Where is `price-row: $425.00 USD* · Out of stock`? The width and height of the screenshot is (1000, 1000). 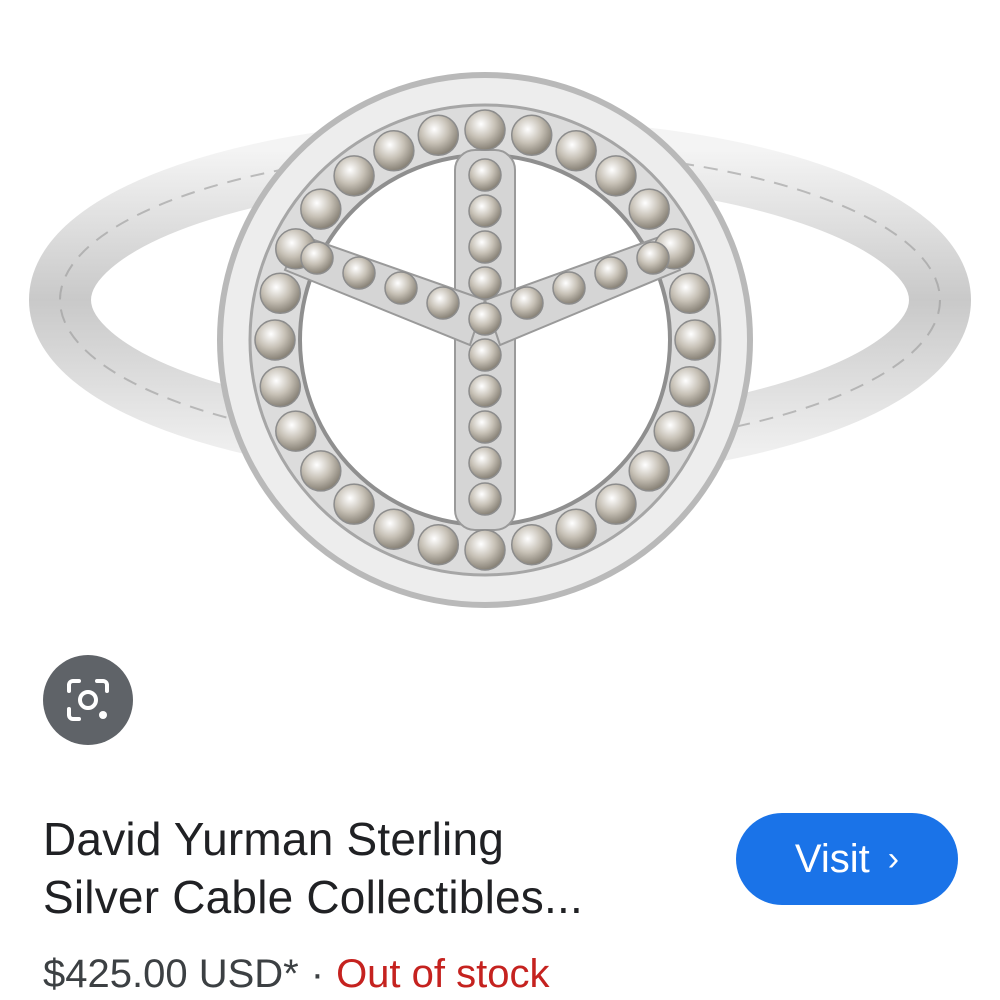 price-row: $425.00 USD* · Out of stock is located at coordinates (296, 974).